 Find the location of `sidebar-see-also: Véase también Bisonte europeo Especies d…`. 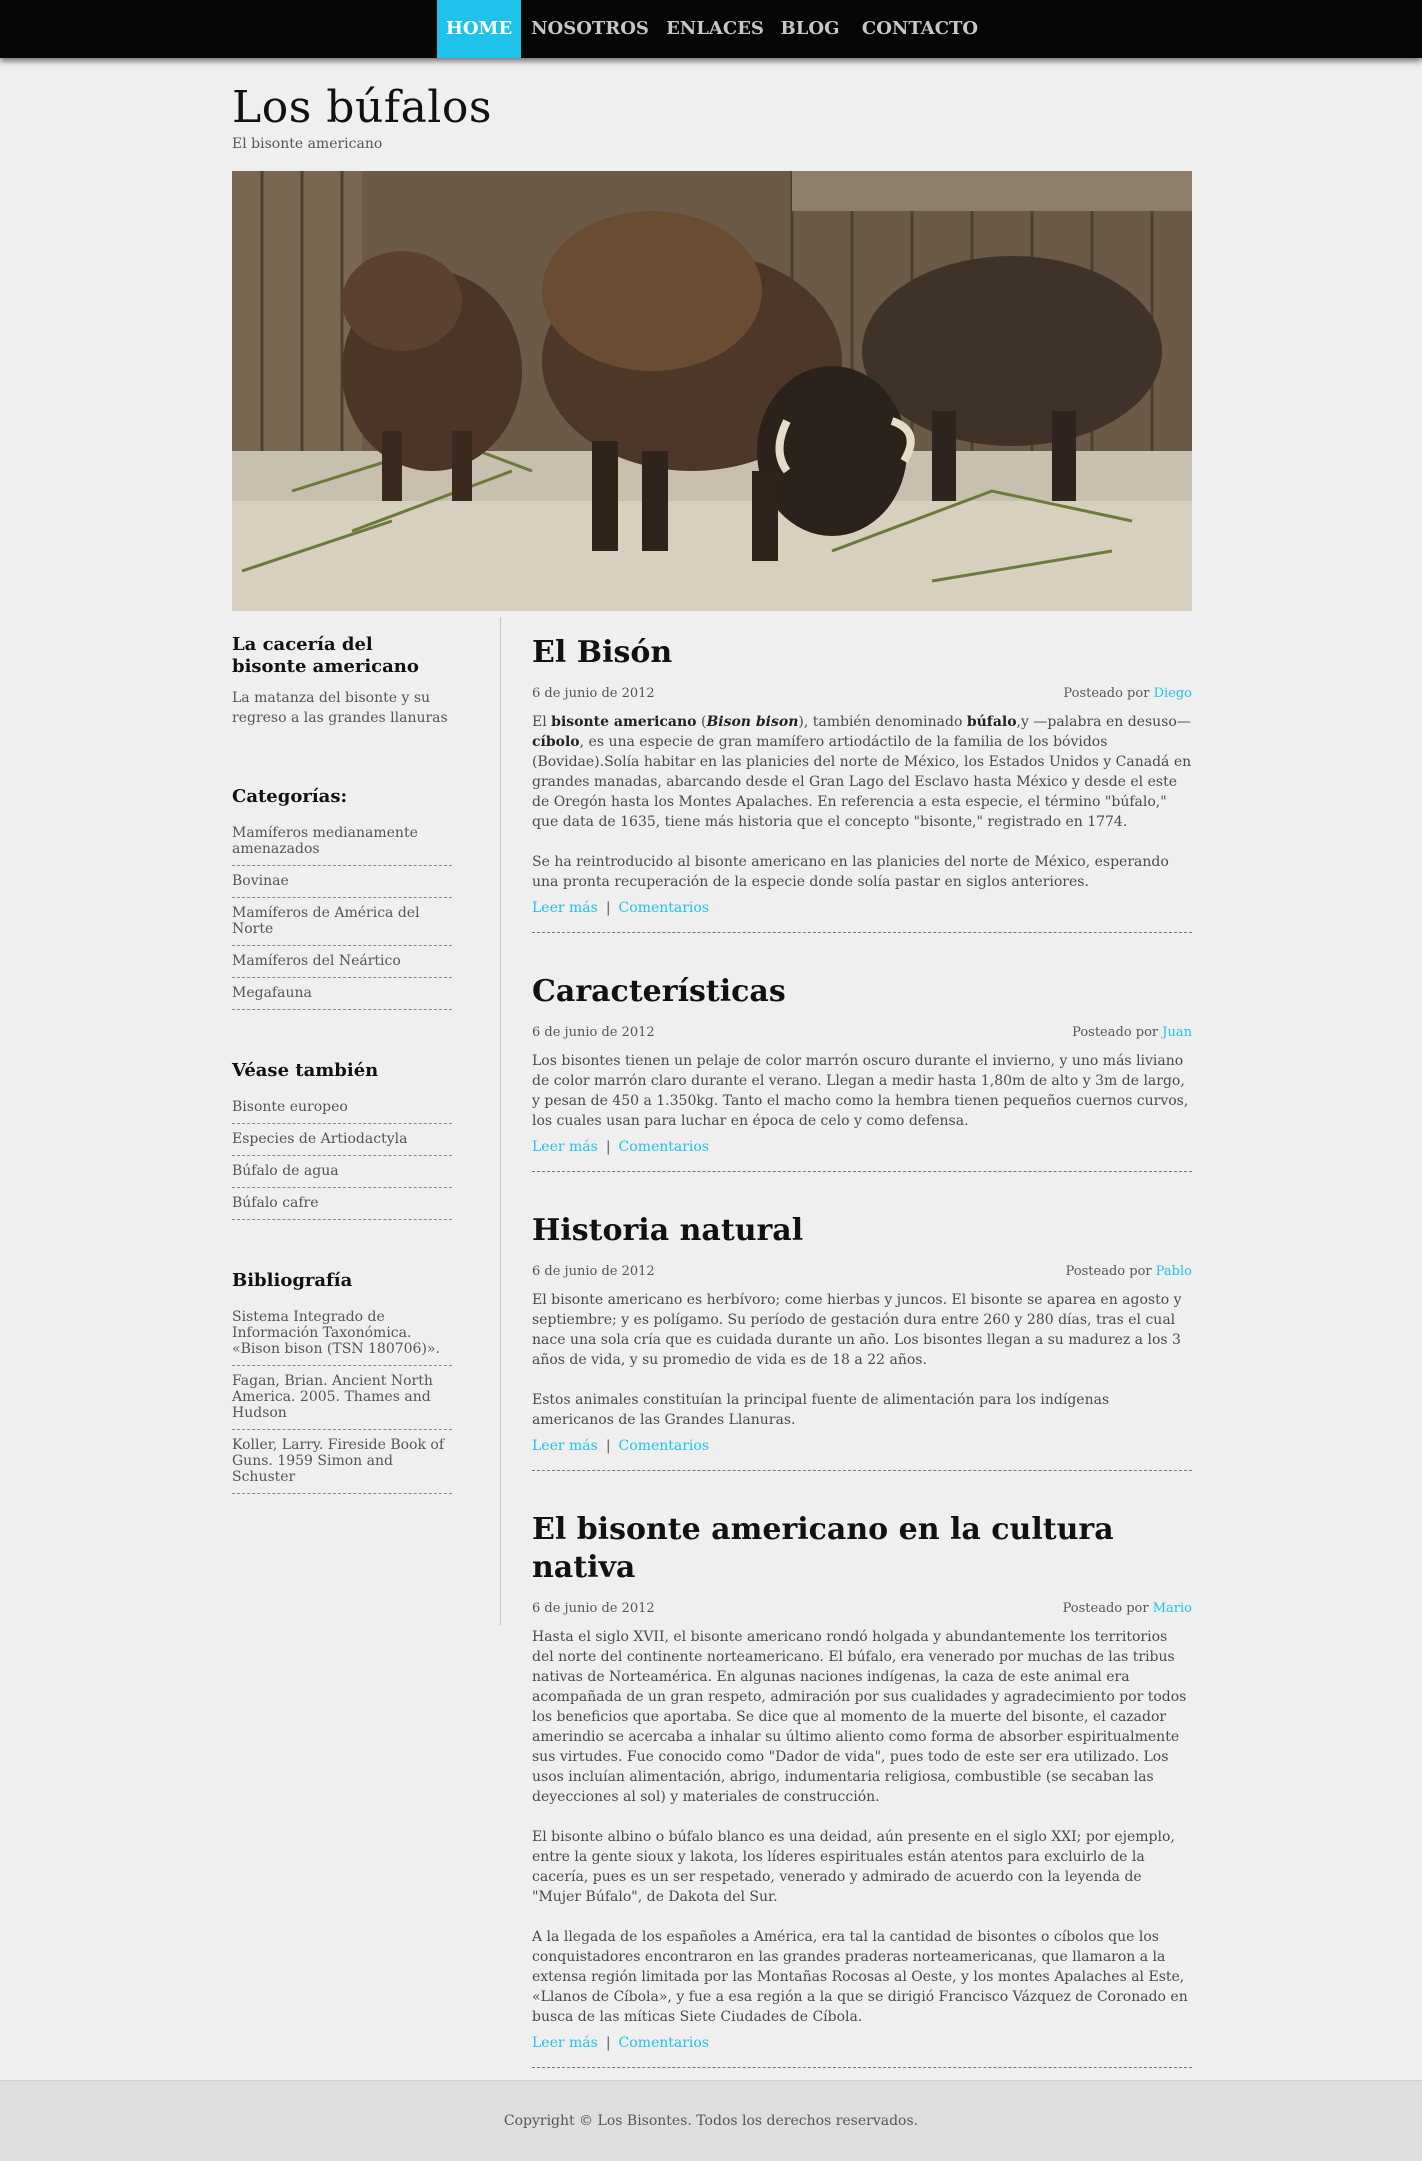

sidebar-see-also: Véase también Bisonte europeo Especies d… is located at coordinates (342, 1140).